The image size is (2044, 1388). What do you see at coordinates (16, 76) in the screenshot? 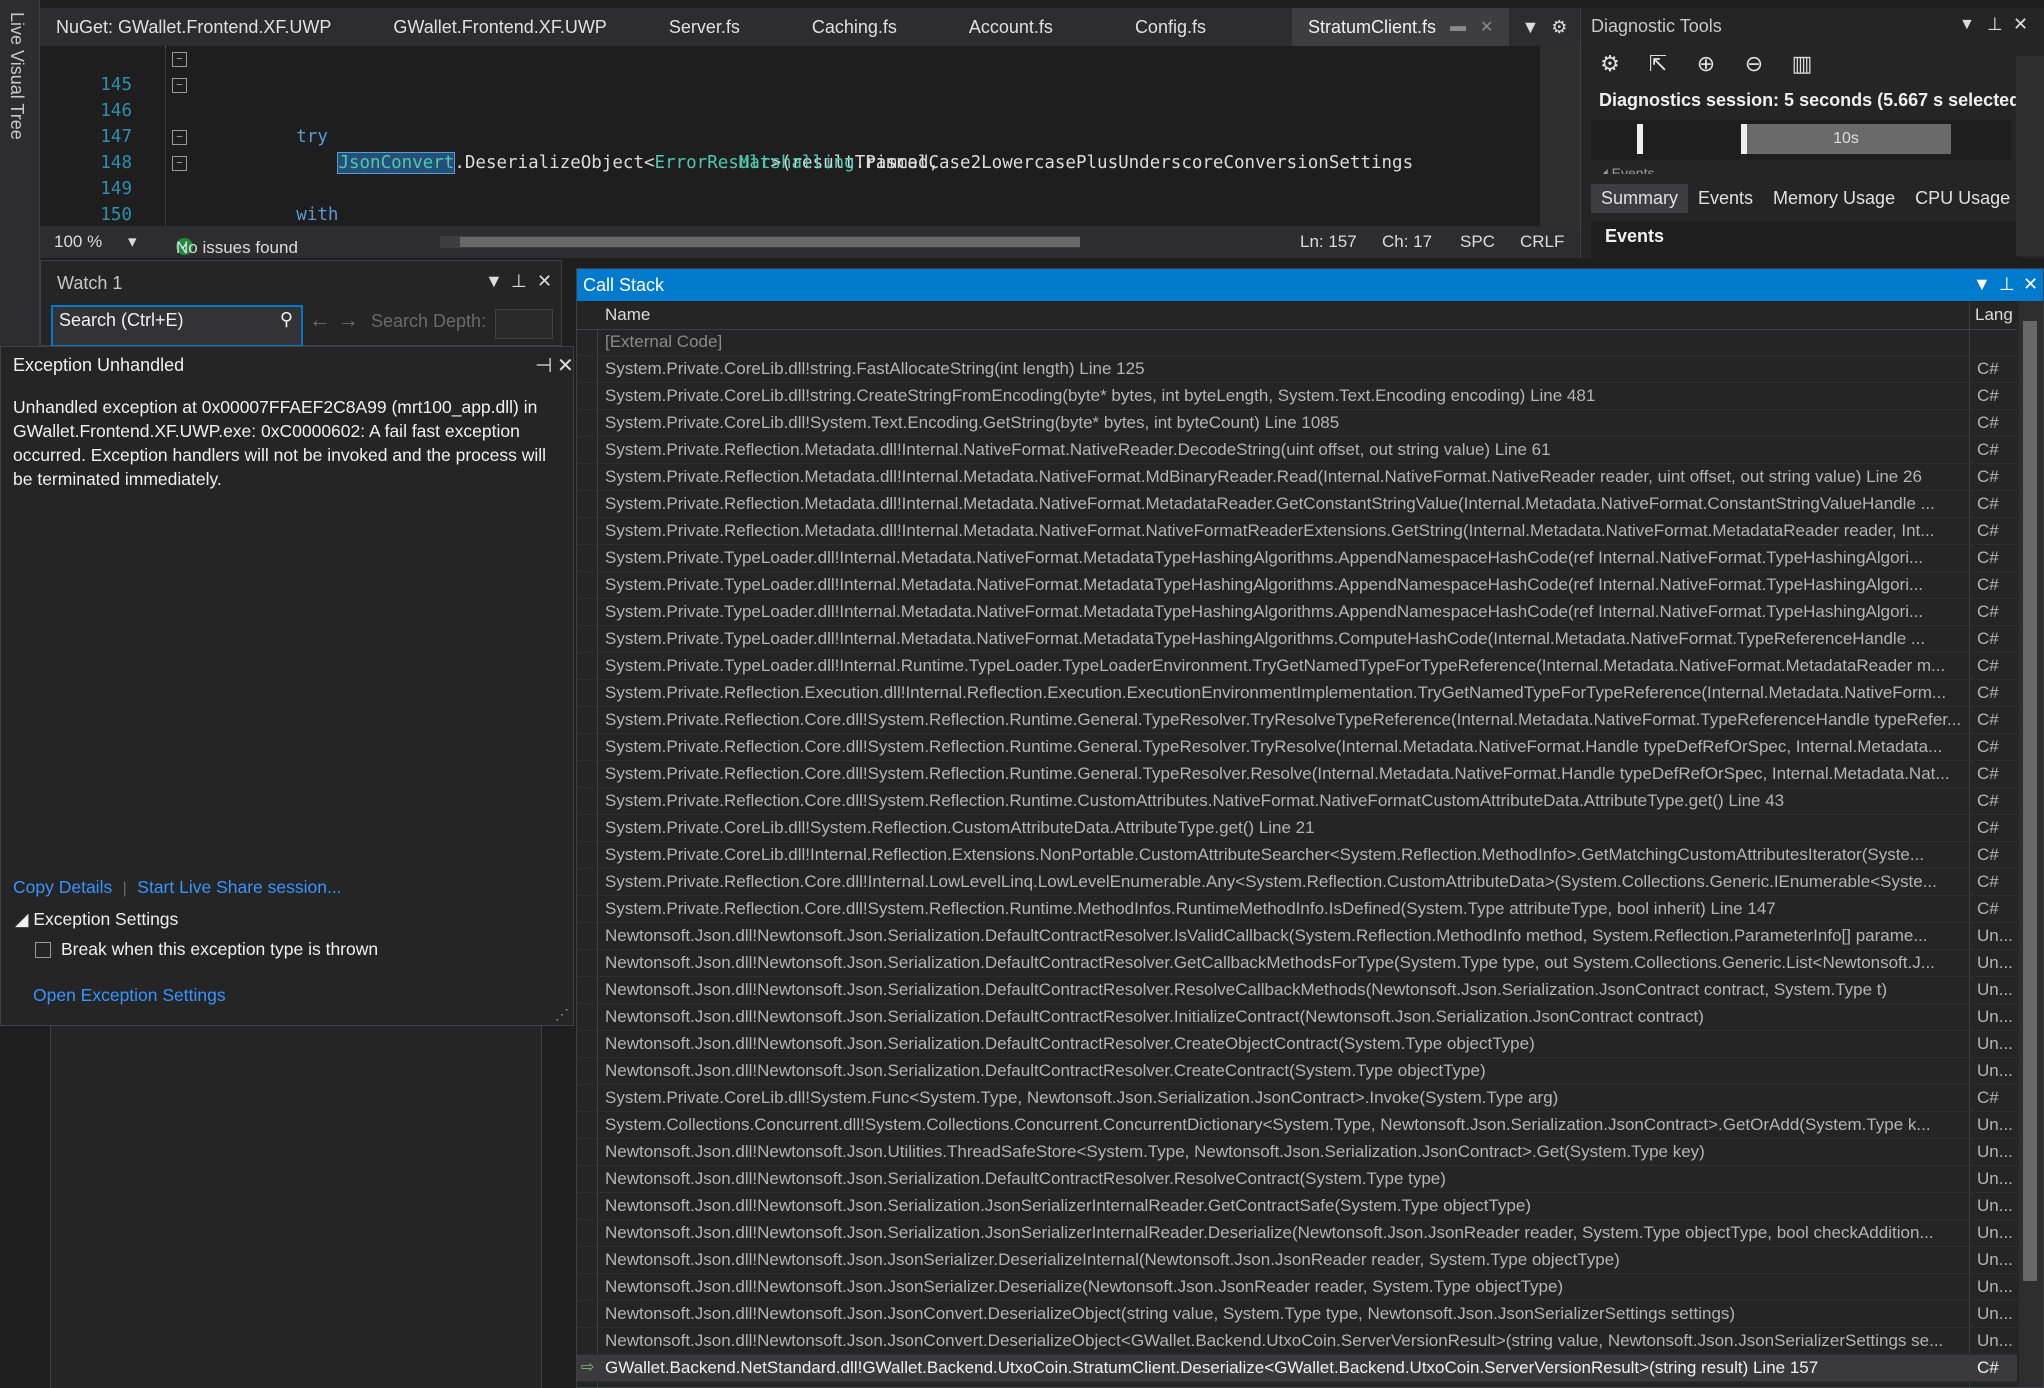
I see `live-visual-tree-label: Live Visual Tree` at bounding box center [16, 76].